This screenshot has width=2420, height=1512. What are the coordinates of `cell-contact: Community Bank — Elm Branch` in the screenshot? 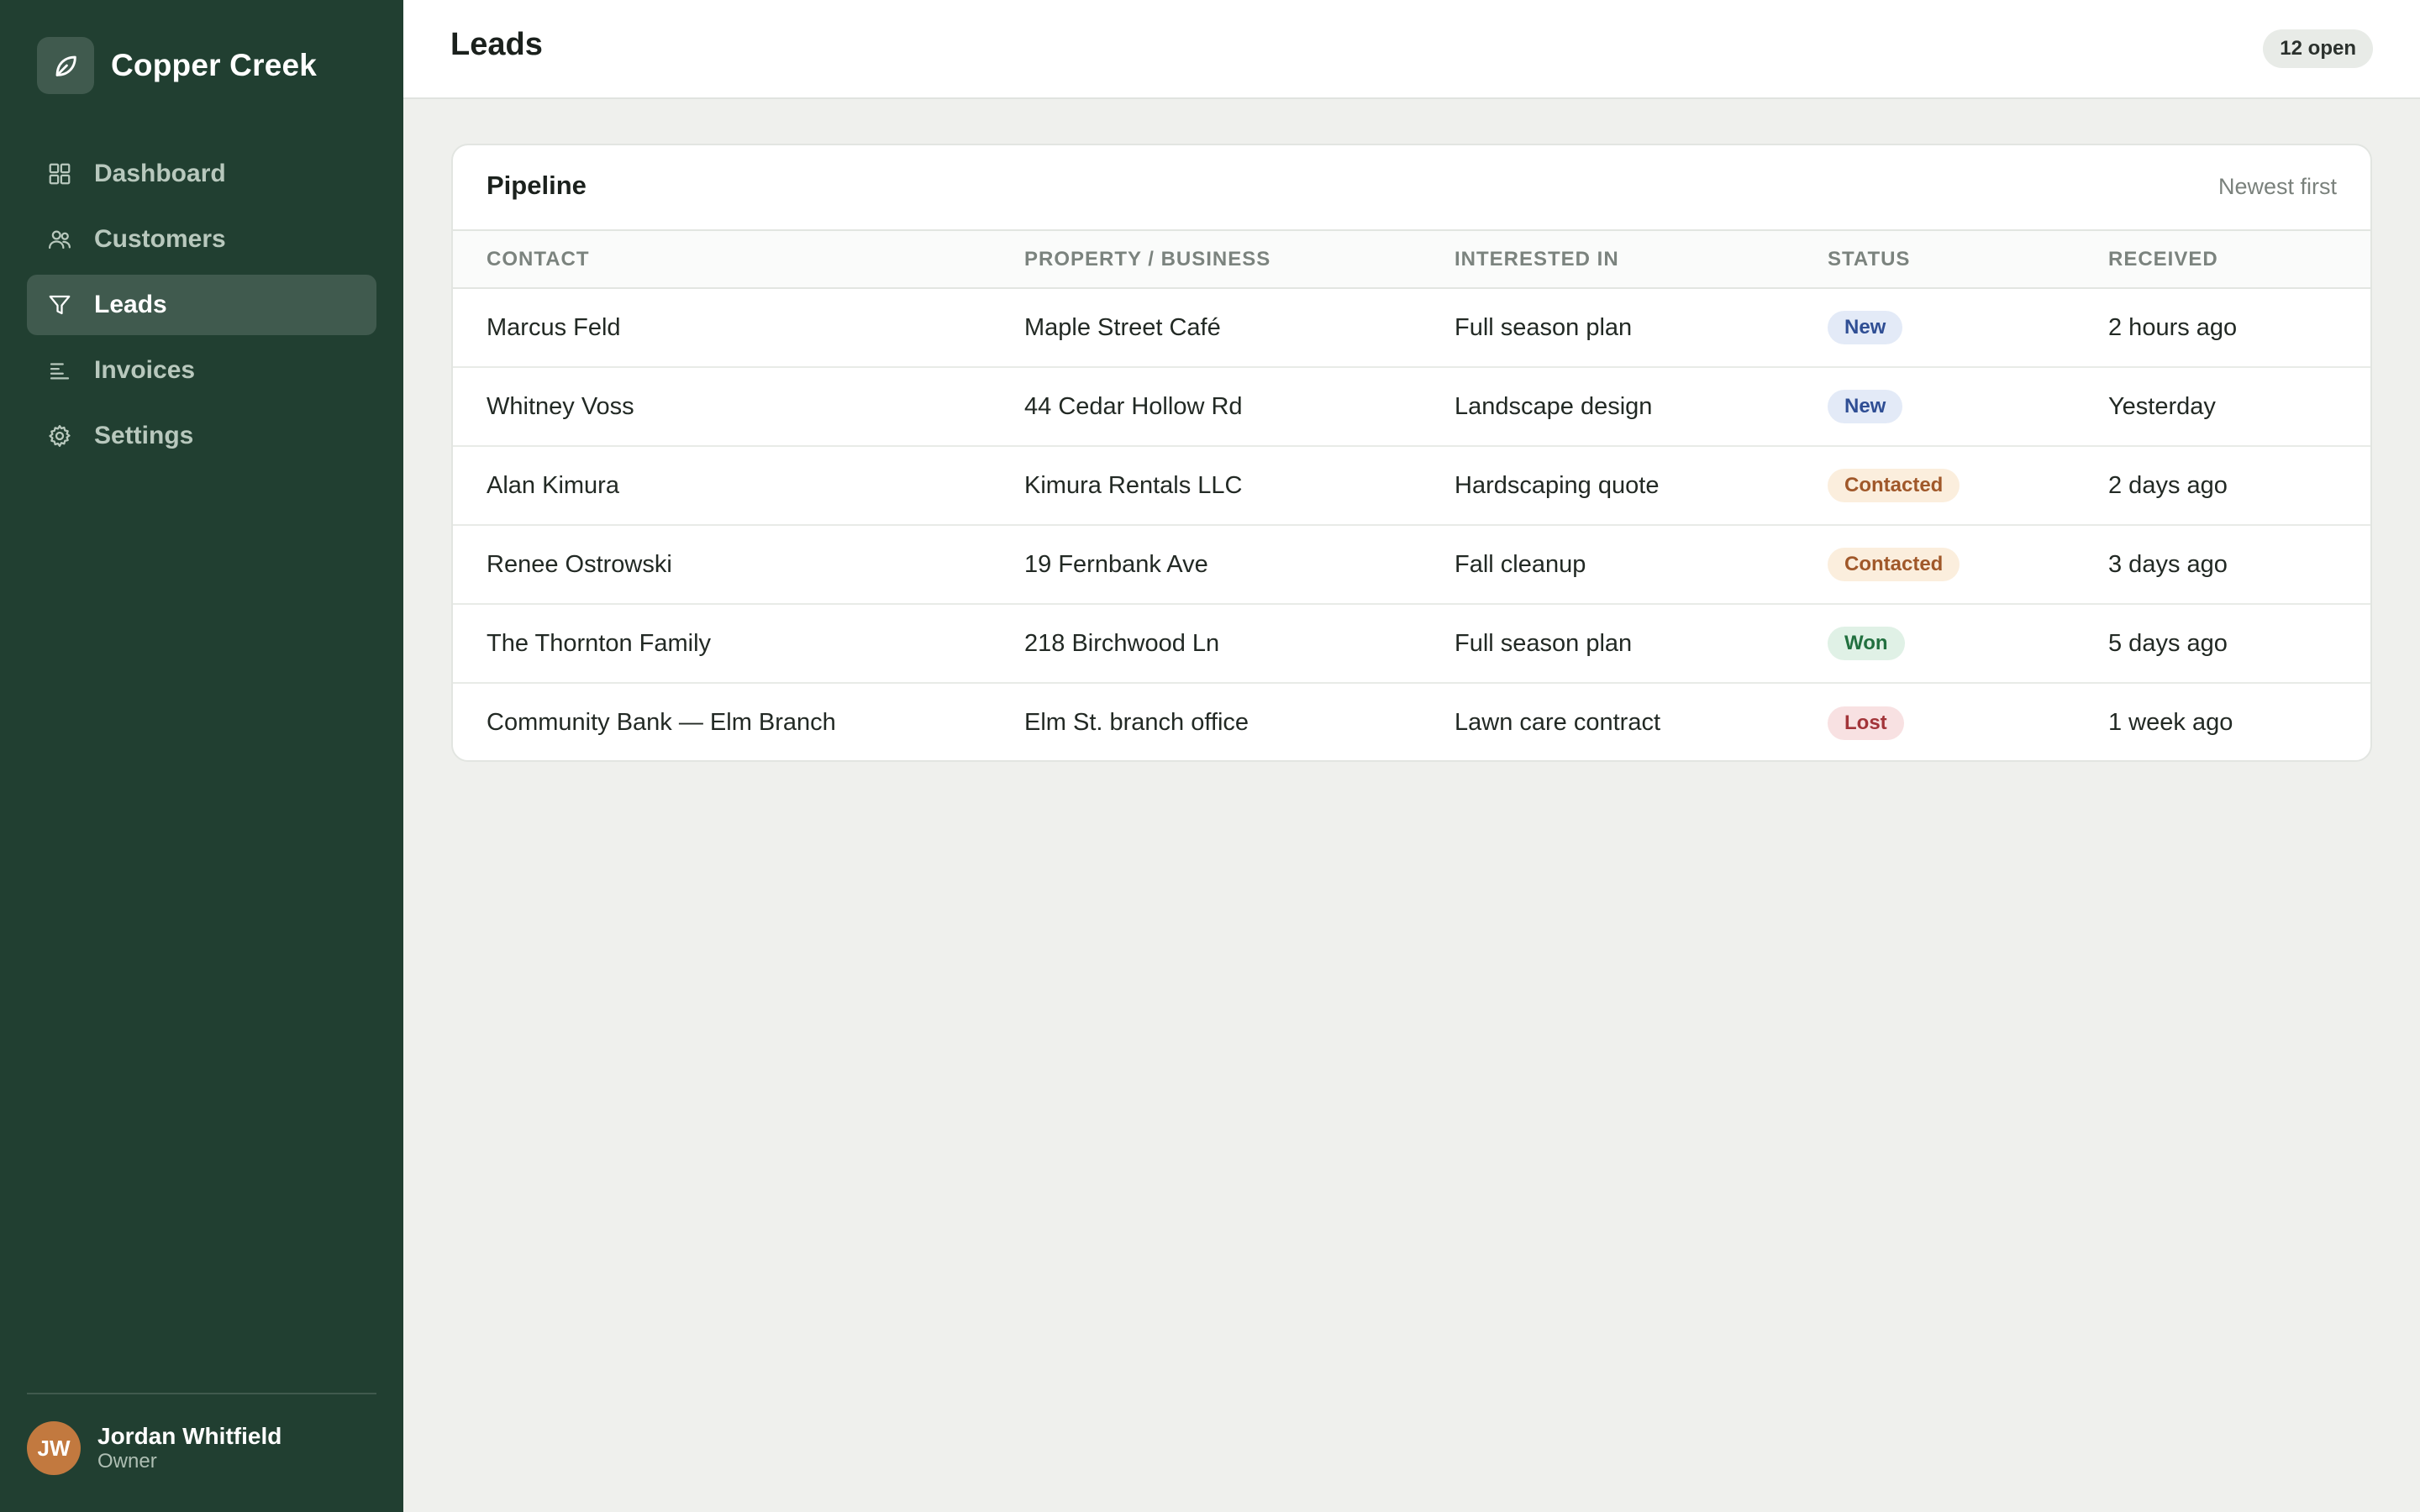 It's located at (661, 722).